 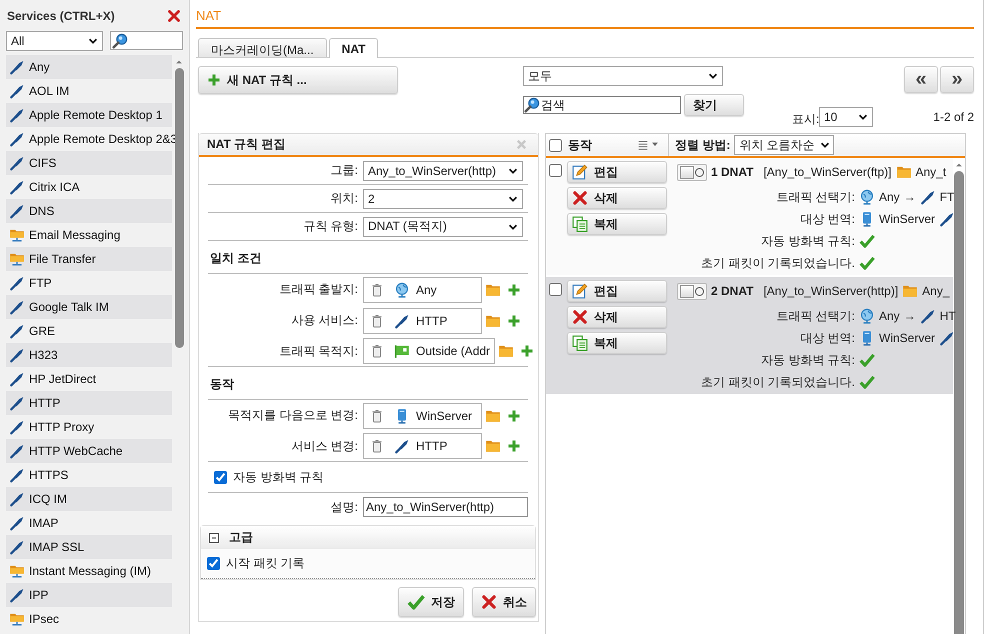 I want to click on collapse-icon, so click(x=214, y=537).